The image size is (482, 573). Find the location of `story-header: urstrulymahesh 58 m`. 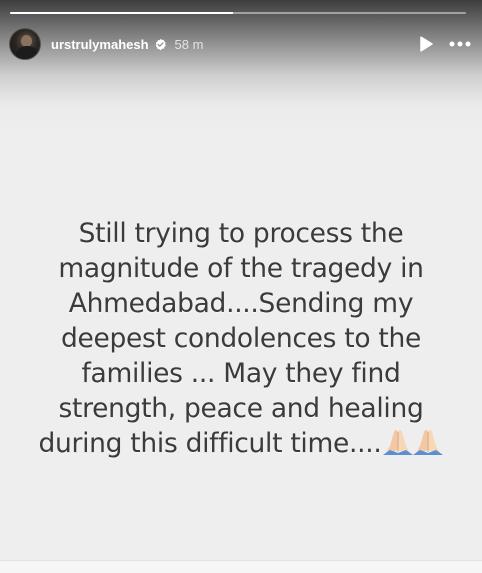

story-header: urstrulymahesh 58 m is located at coordinates (240, 44).